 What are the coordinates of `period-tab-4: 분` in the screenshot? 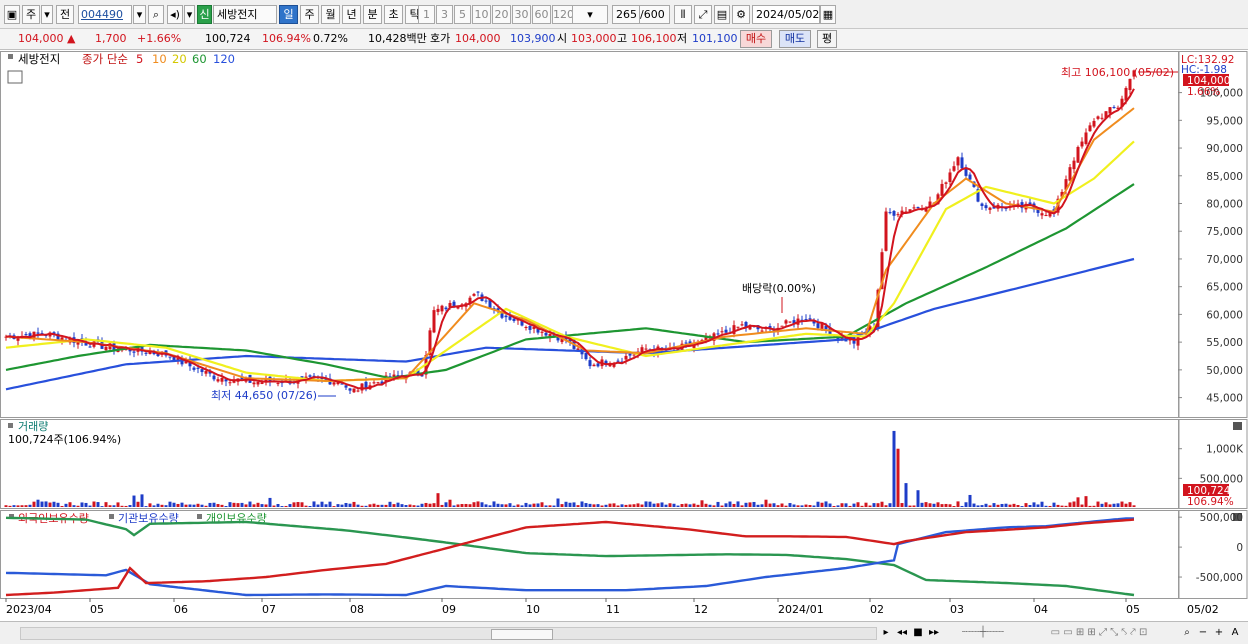 It's located at (372, 14).